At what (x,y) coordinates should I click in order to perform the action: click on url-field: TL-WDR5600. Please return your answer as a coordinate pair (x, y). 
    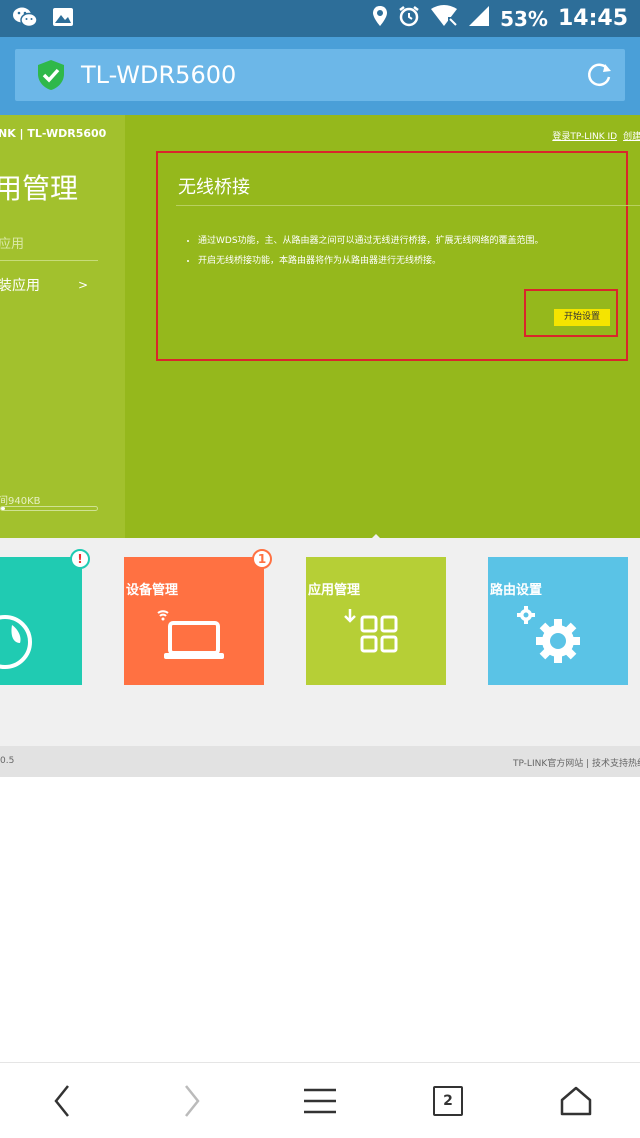
    Looking at the image, I should click on (320, 75).